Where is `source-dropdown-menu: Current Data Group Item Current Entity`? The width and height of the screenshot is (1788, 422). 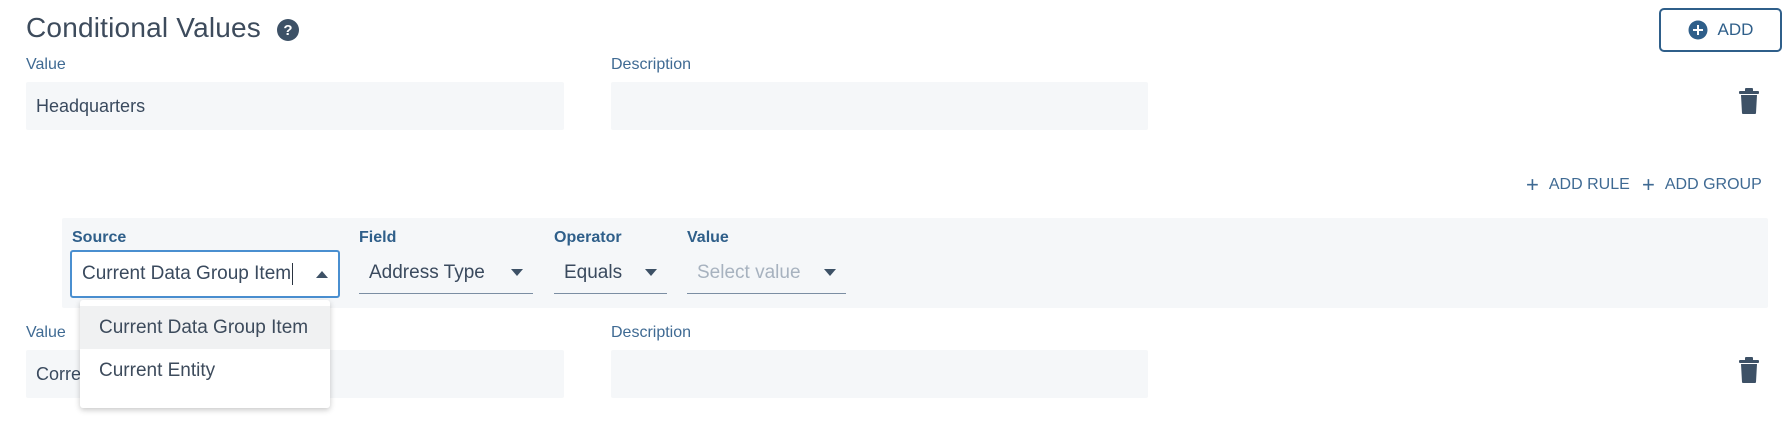 source-dropdown-menu: Current Data Group Item Current Entity is located at coordinates (205, 354).